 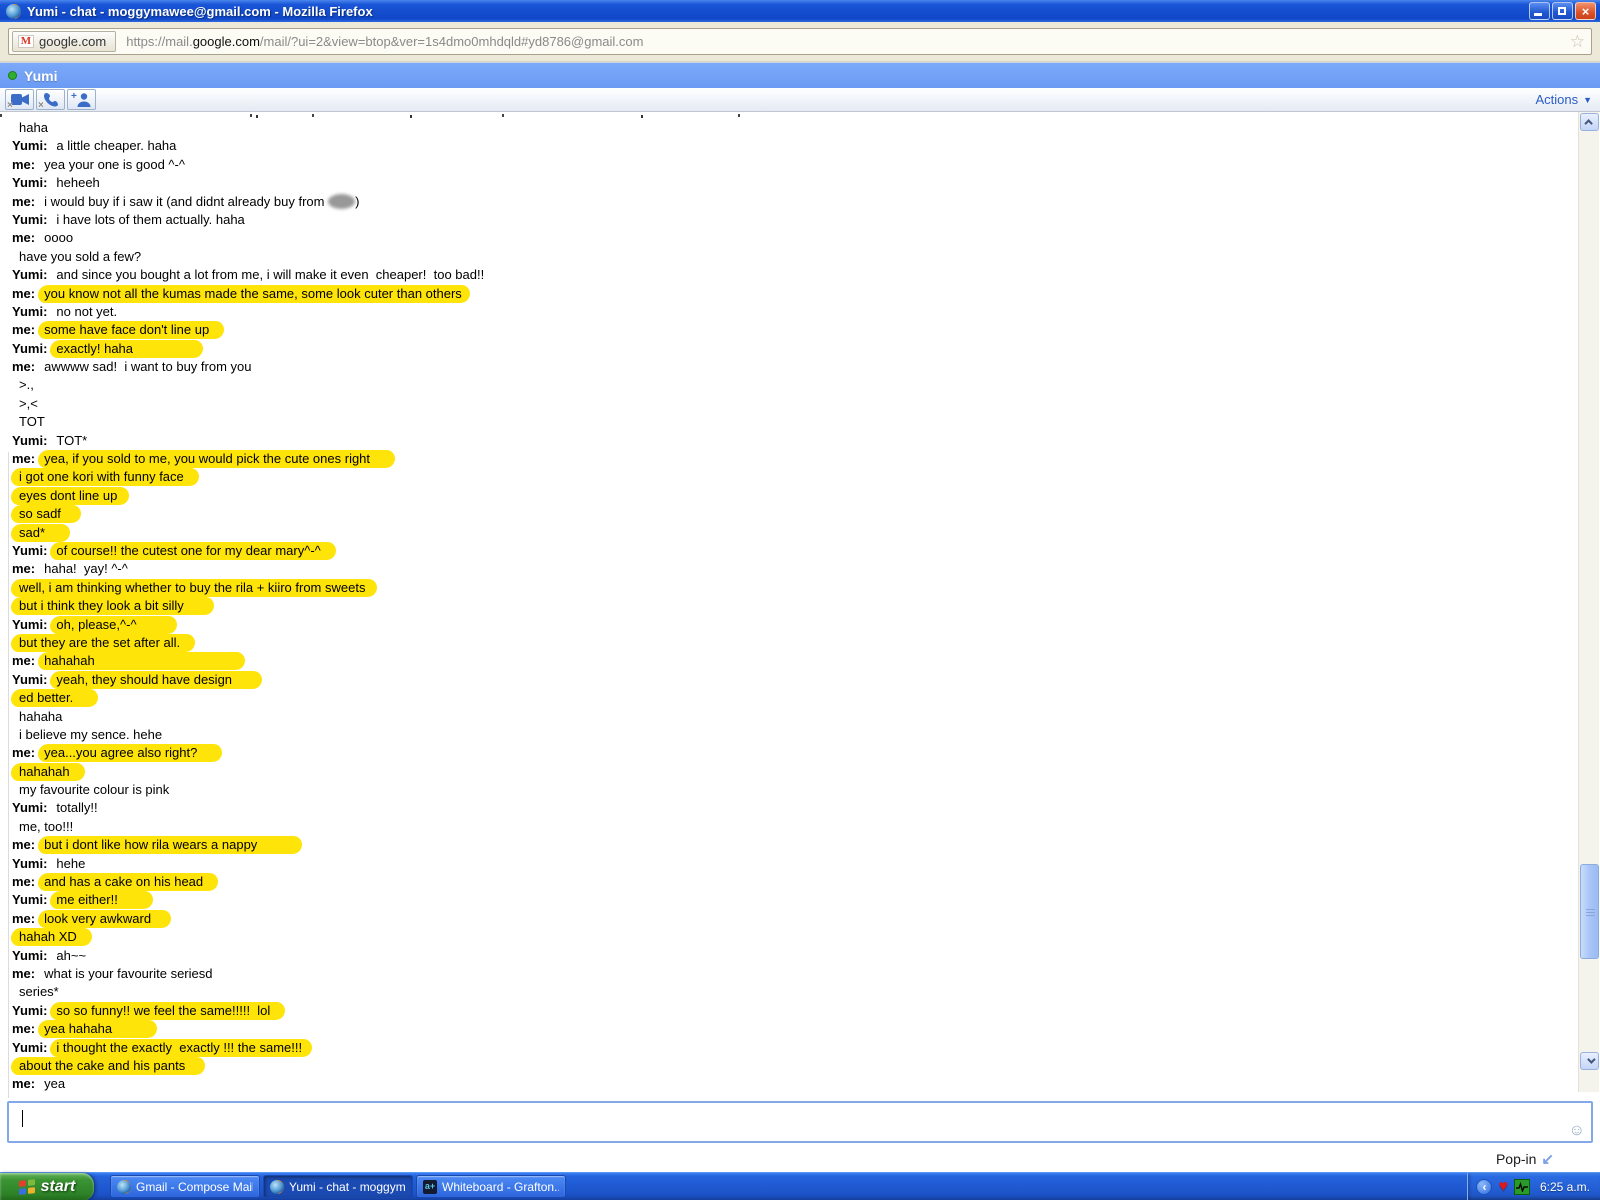 What do you see at coordinates (800, 183) in the screenshot?
I see `chat-message: Yumi: heheeh` at bounding box center [800, 183].